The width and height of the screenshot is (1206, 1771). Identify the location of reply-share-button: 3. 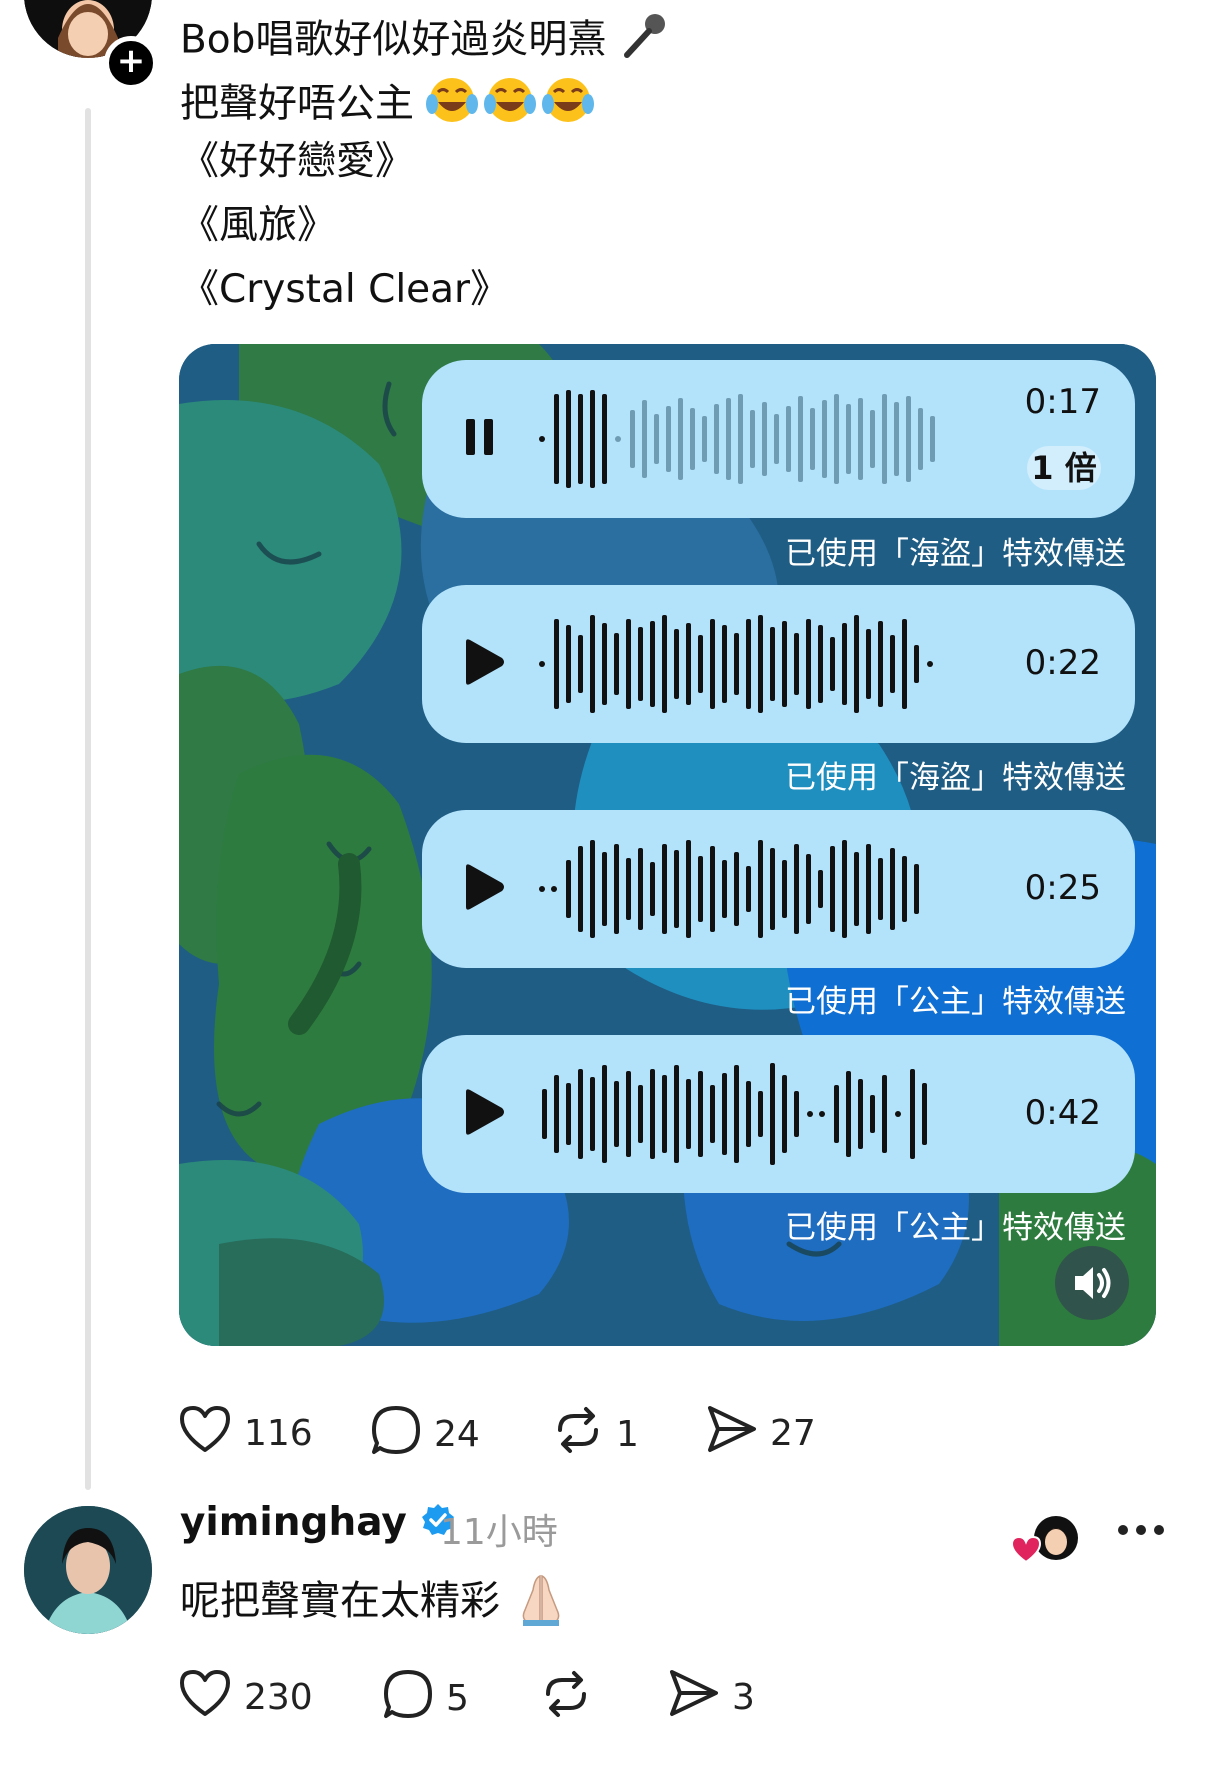
(710, 1697).